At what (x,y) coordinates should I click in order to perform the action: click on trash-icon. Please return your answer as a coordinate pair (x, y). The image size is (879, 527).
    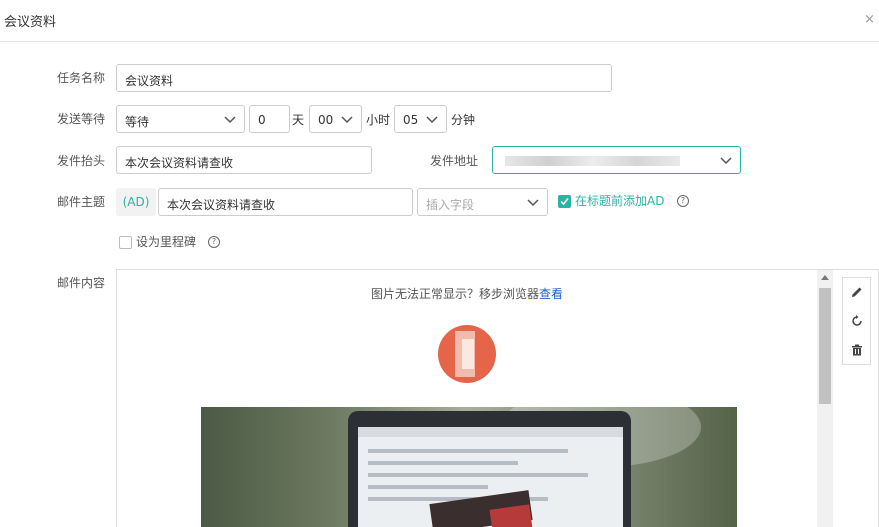
    Looking at the image, I should click on (856, 350).